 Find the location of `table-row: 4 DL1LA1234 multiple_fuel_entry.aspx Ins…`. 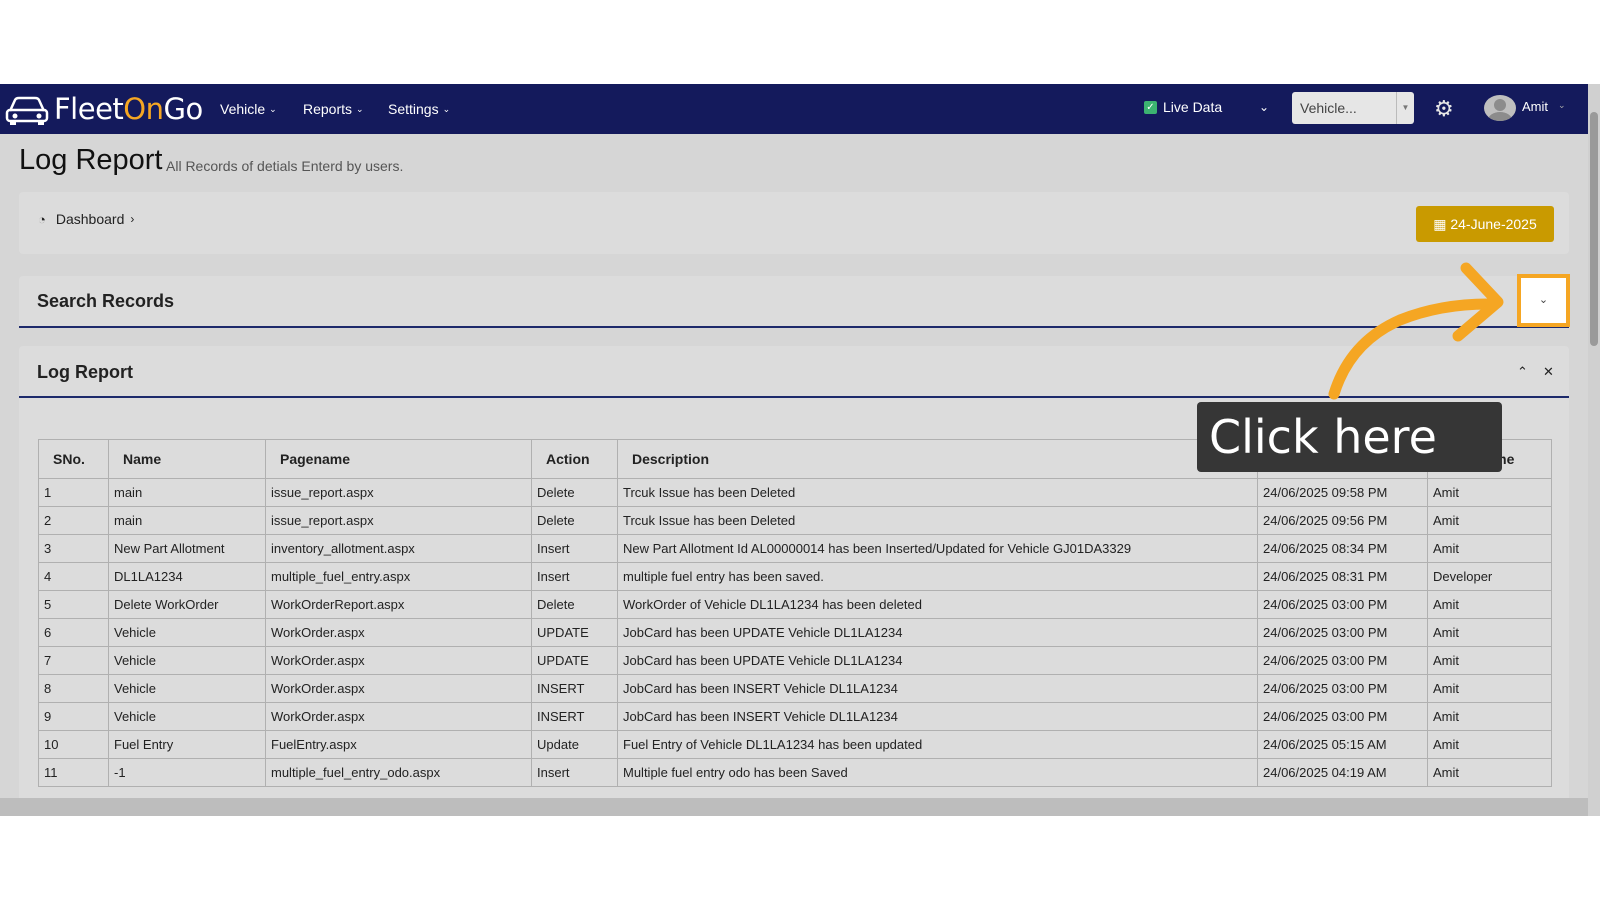

table-row: 4 DL1LA1234 multiple_fuel_entry.aspx Ins… is located at coordinates (795, 576).